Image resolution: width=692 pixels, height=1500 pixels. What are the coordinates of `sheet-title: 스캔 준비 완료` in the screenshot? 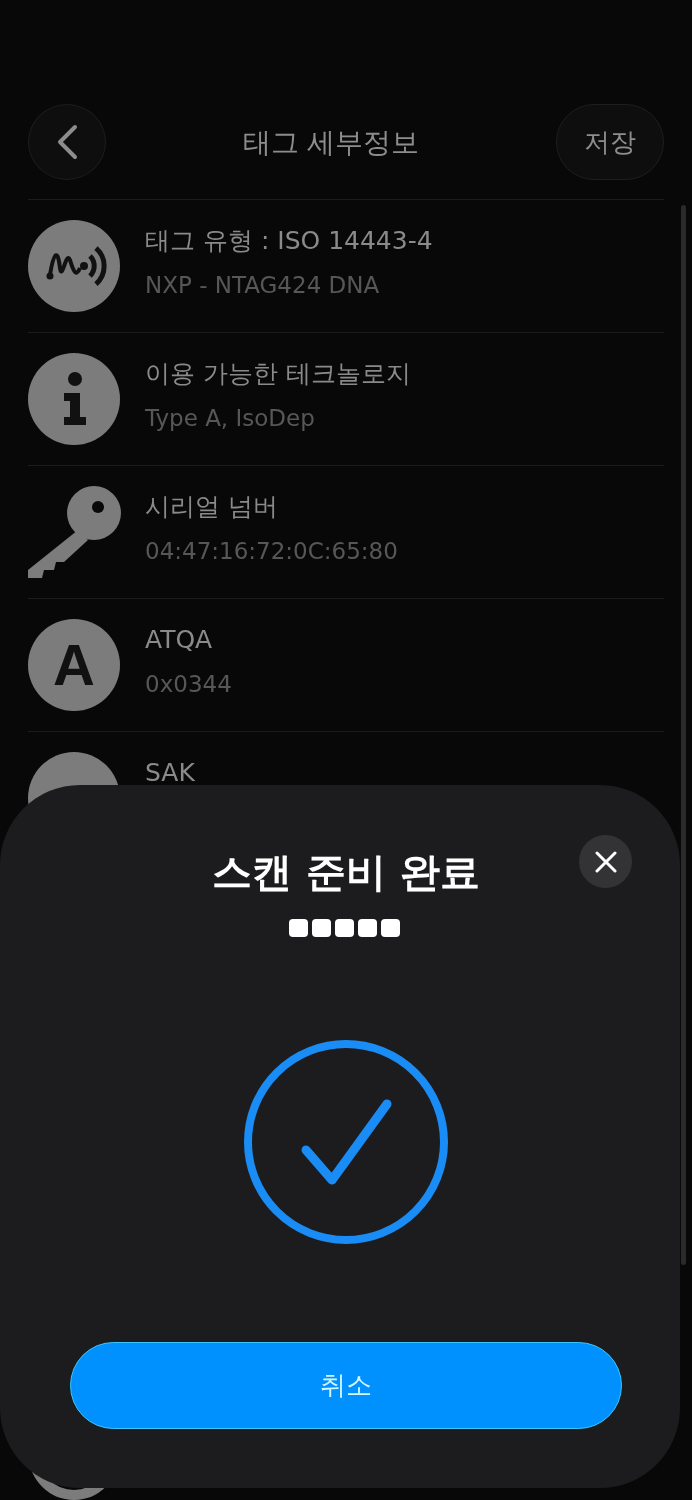 It's located at (346, 872).